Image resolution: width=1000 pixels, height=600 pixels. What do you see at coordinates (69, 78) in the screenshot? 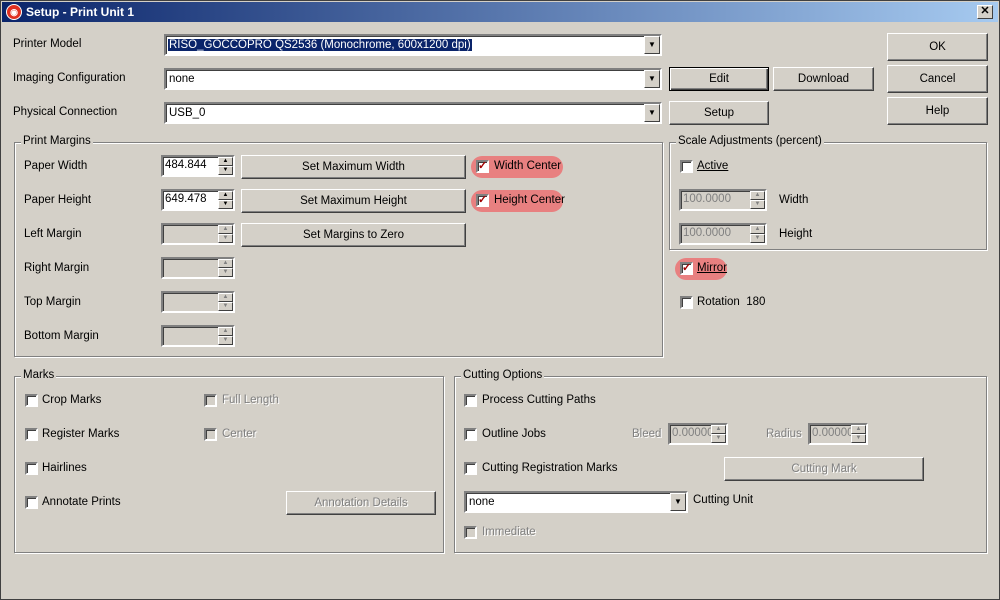
I see `imaging-config-label: Imaging Configuration` at bounding box center [69, 78].